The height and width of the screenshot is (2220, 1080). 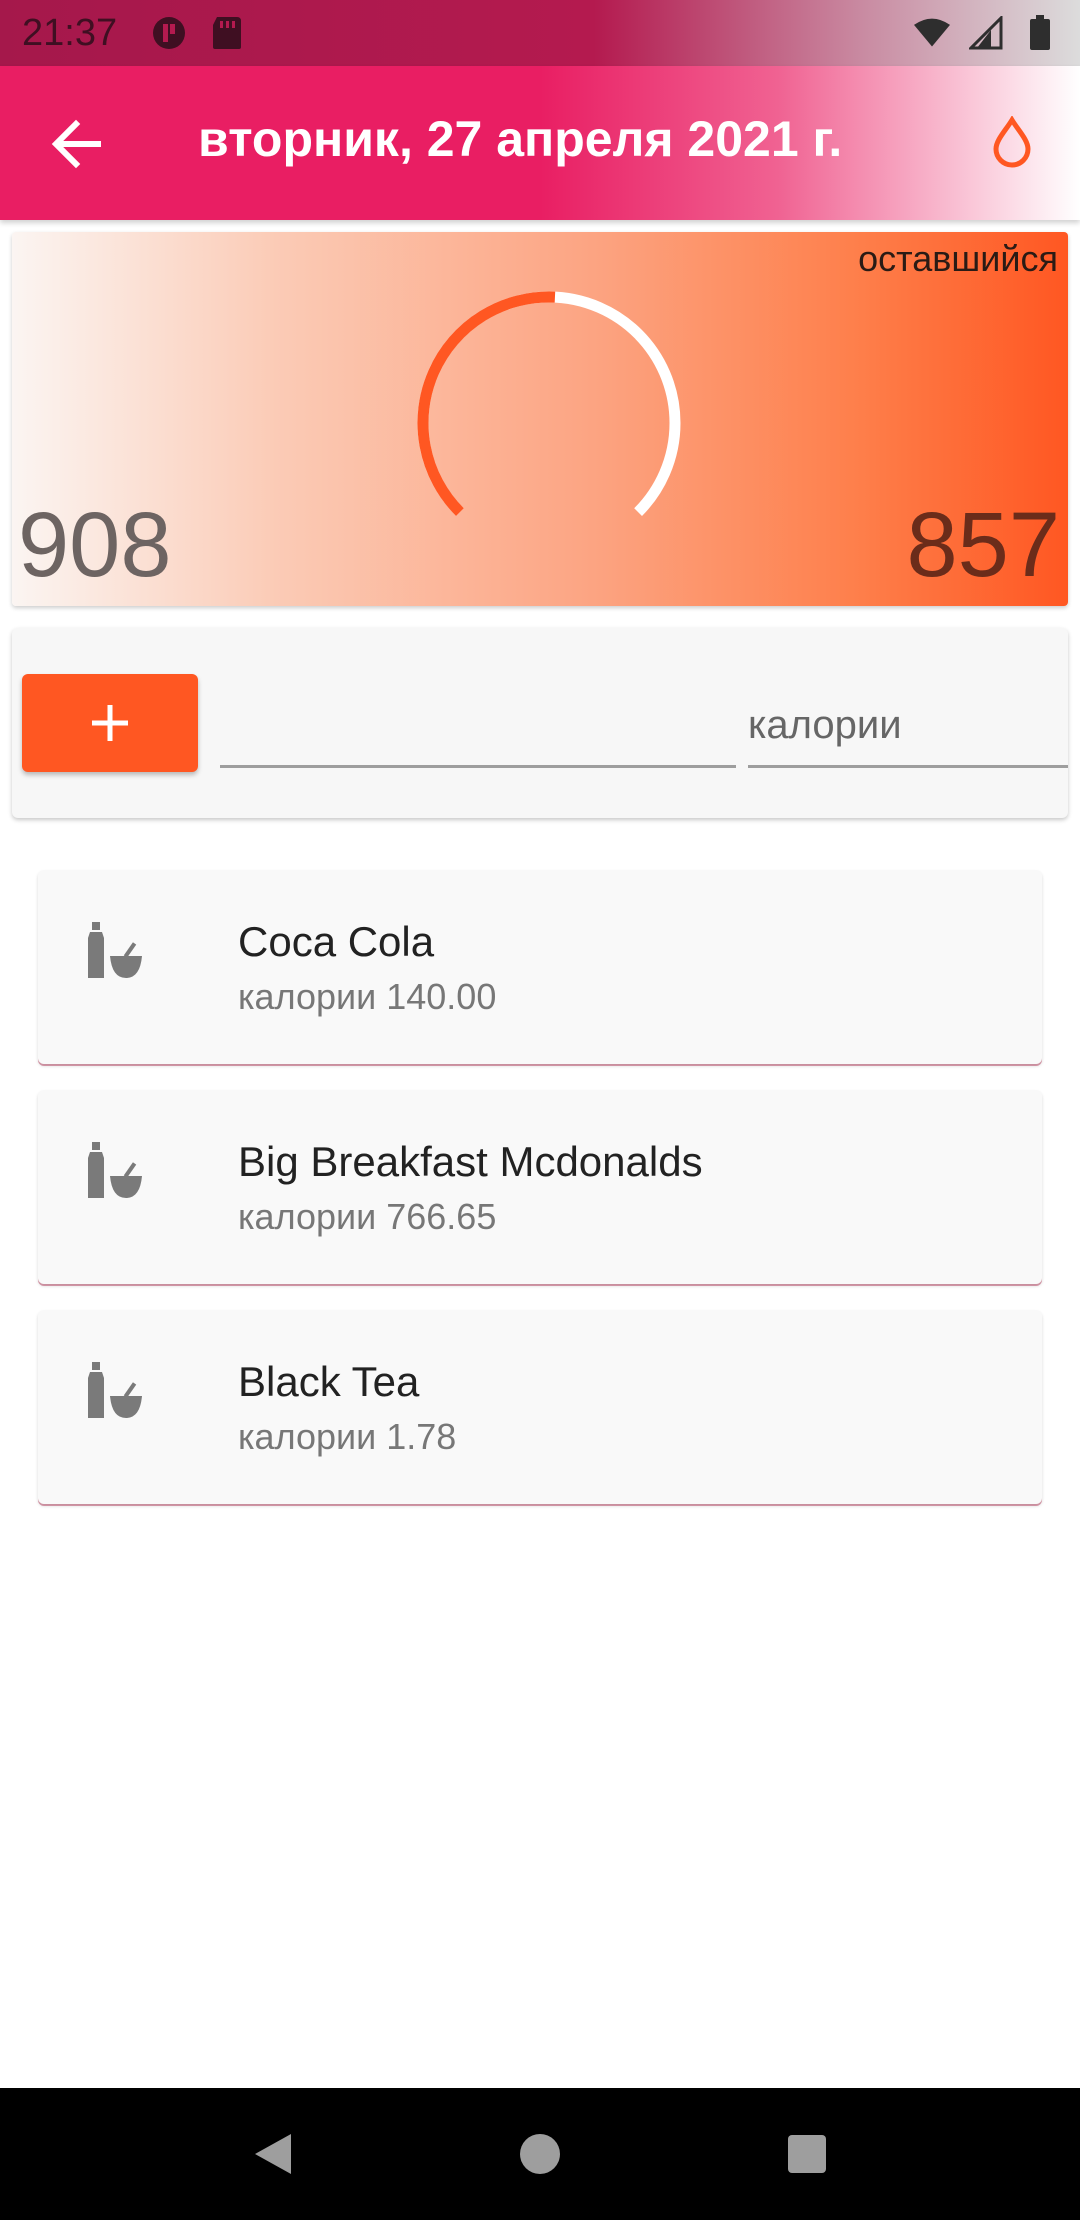 I want to click on gauge-fill, so click(x=486, y=403).